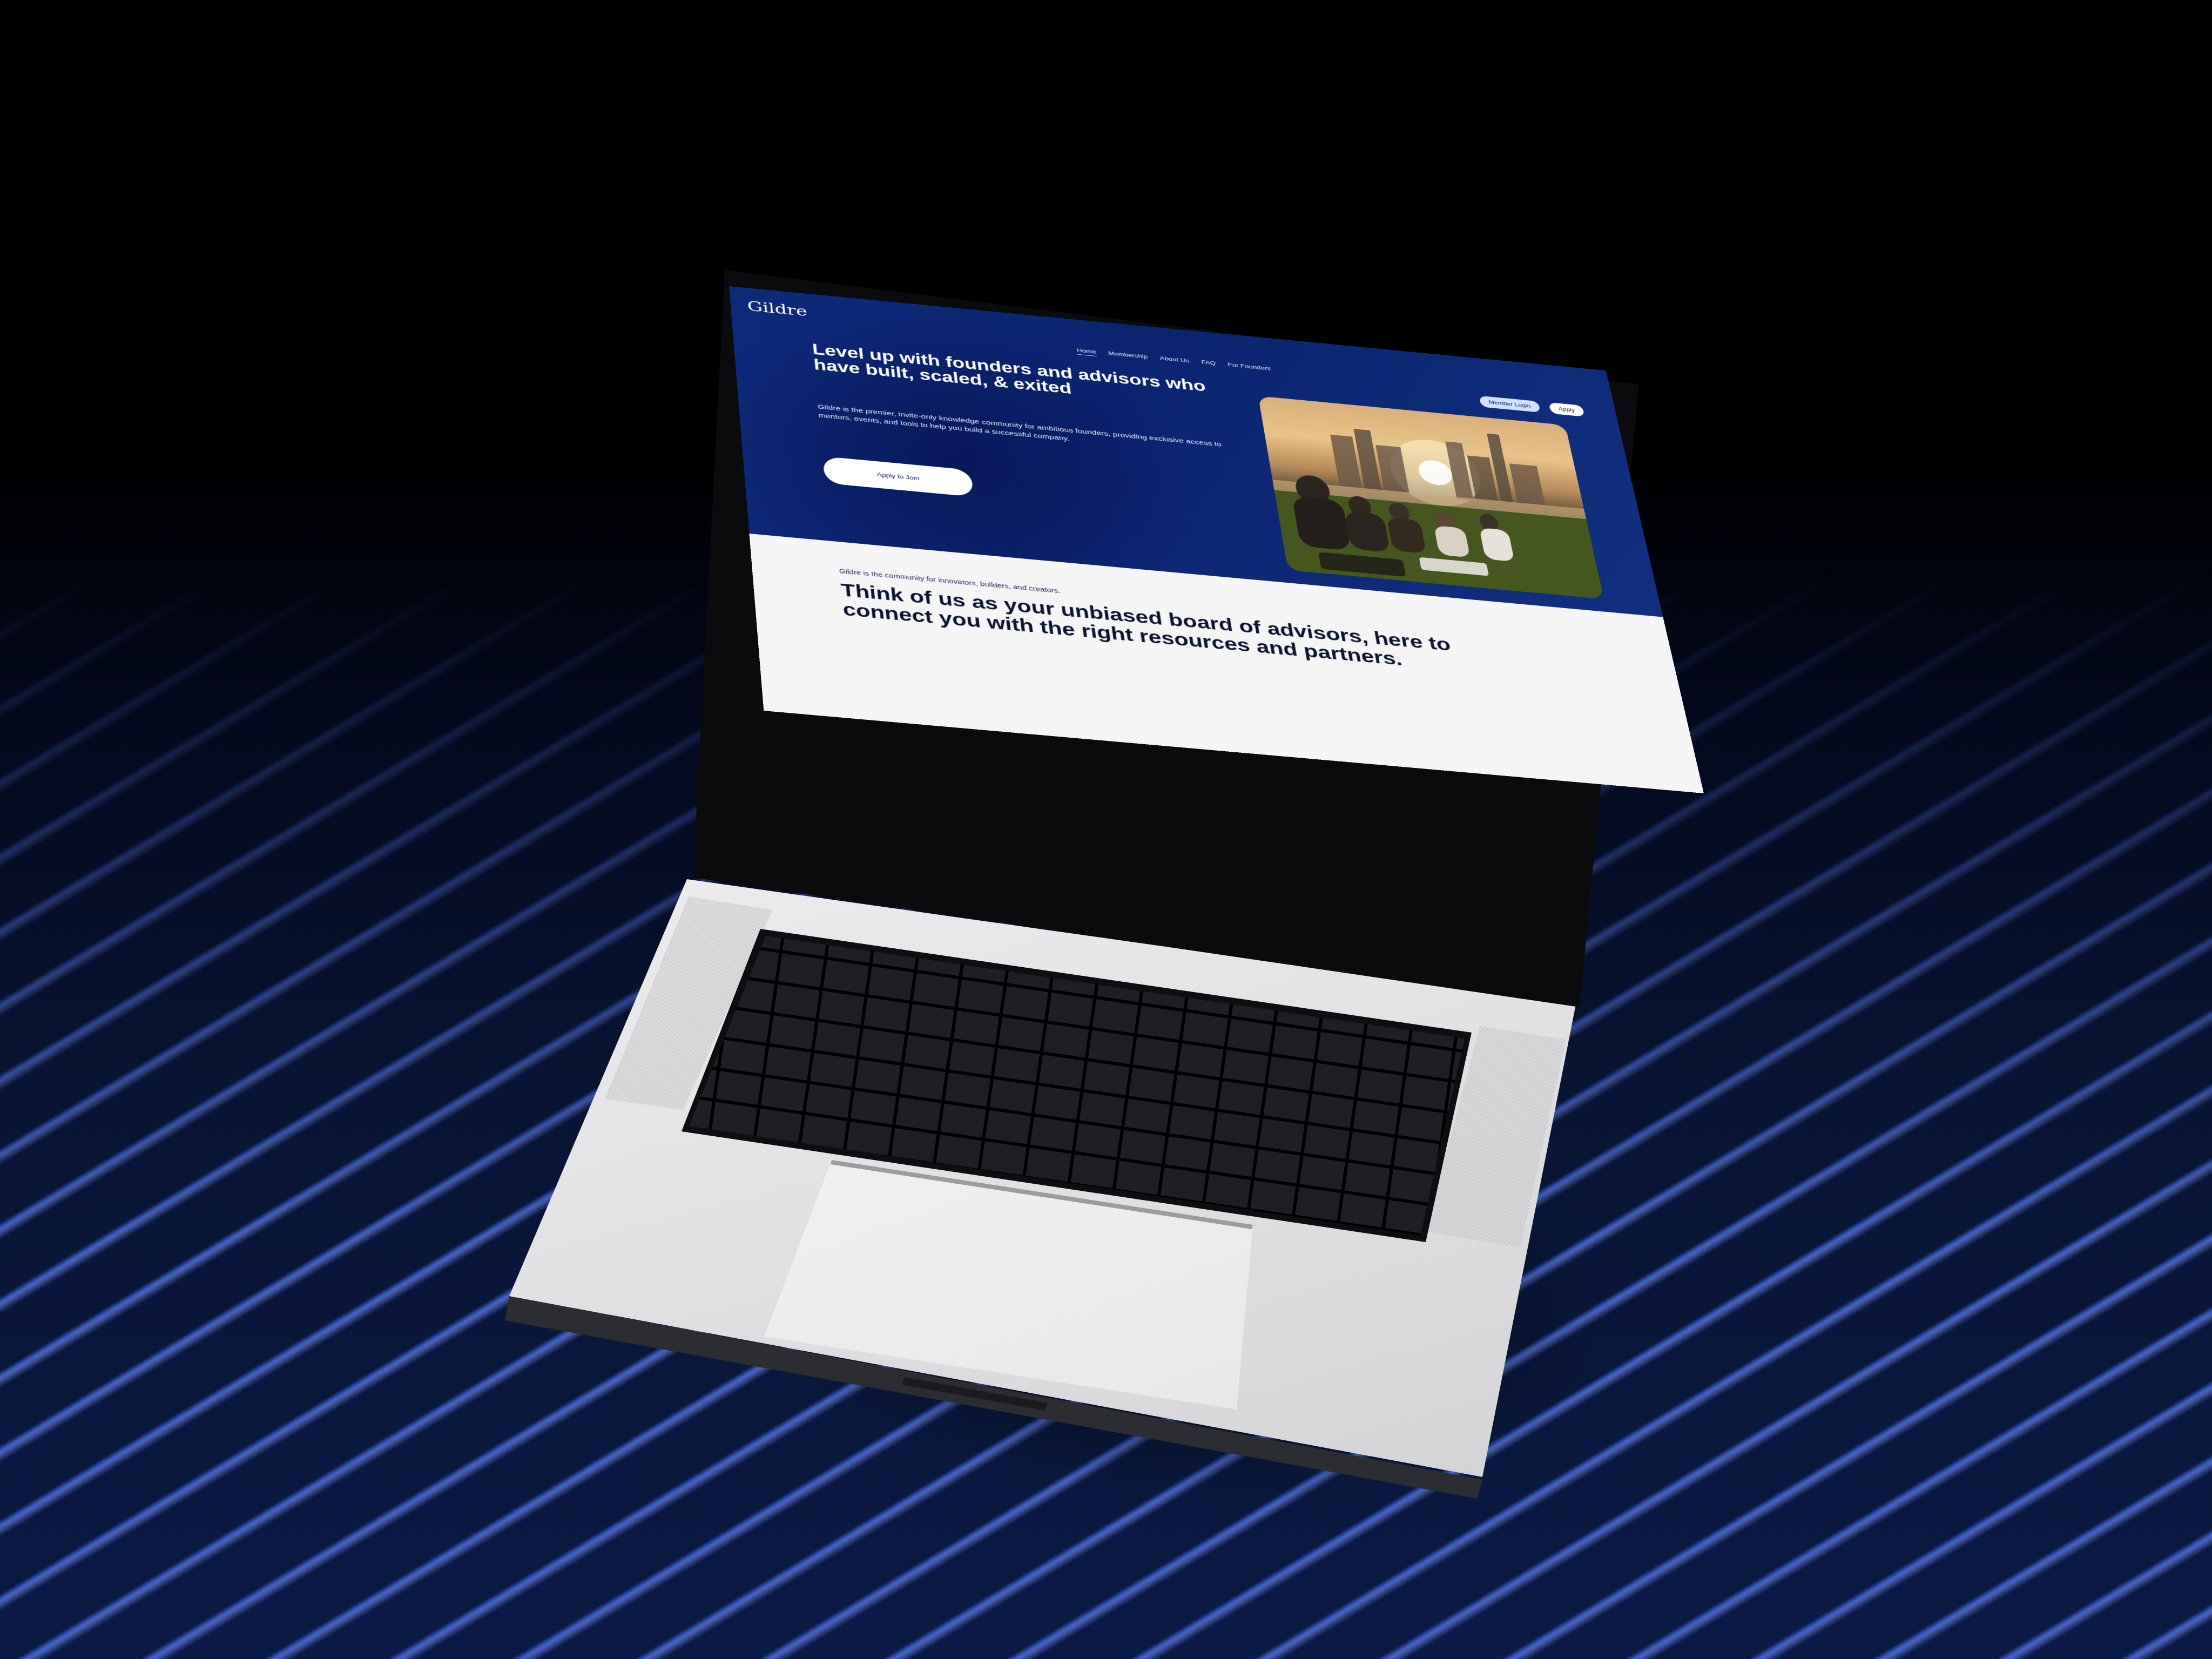 This screenshot has height=1659, width=2212. I want to click on scroll-indicator, so click(1653, 622).